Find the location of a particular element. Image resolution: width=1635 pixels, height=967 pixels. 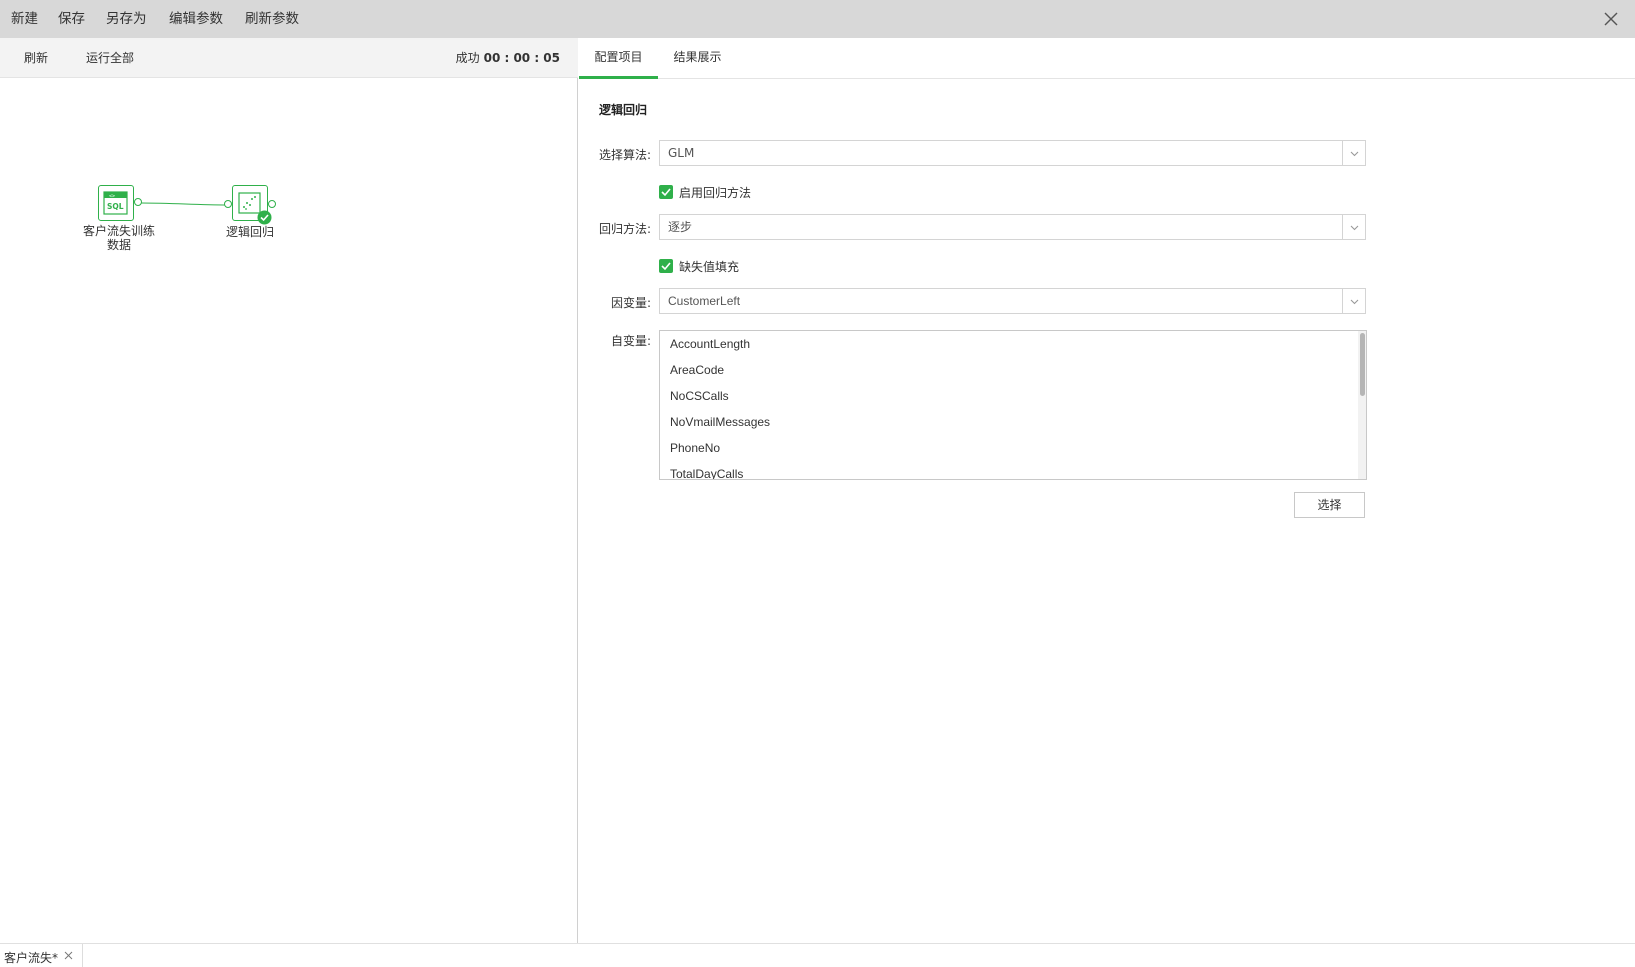

algorithm-select: GLM is located at coordinates (1012, 153).